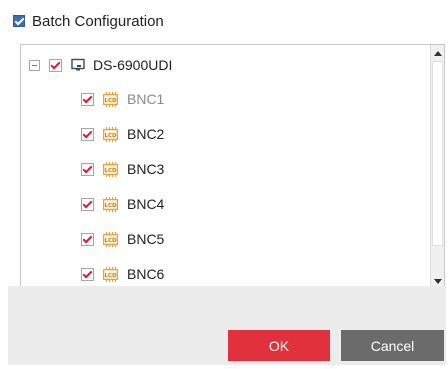 This screenshot has width=448, height=369. Describe the element at coordinates (122, 239) in the screenshot. I see `tree-item-row: LCD BNC5` at that location.